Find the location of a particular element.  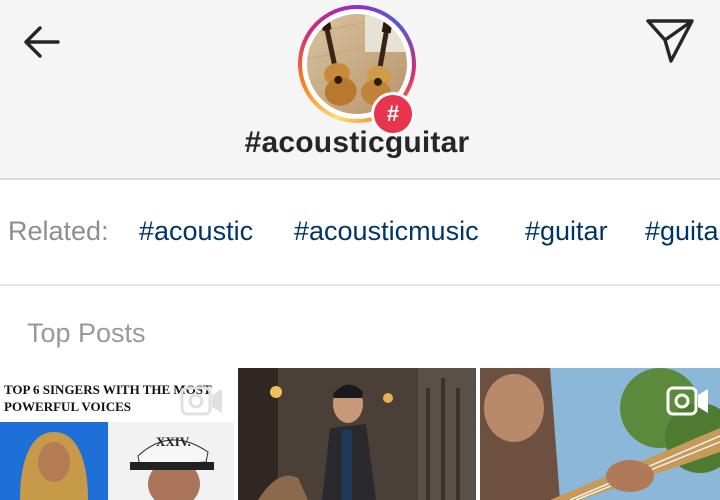

related-tag-guitar-2: #guitar is located at coordinates (682, 231).